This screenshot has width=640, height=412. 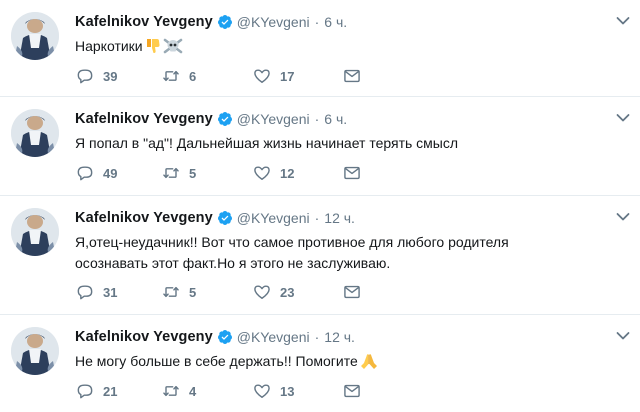 I want to click on like-count: 23, so click(x=287, y=292).